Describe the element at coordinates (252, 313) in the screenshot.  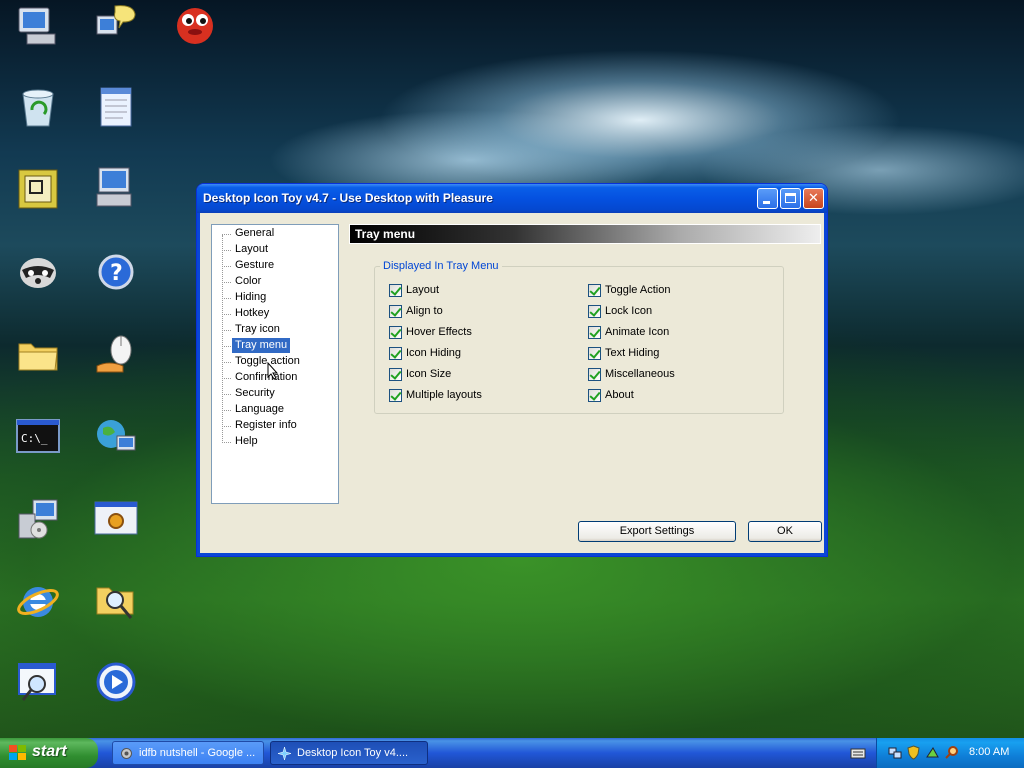
I see `tree-item-hotkey: Hotkey` at that location.